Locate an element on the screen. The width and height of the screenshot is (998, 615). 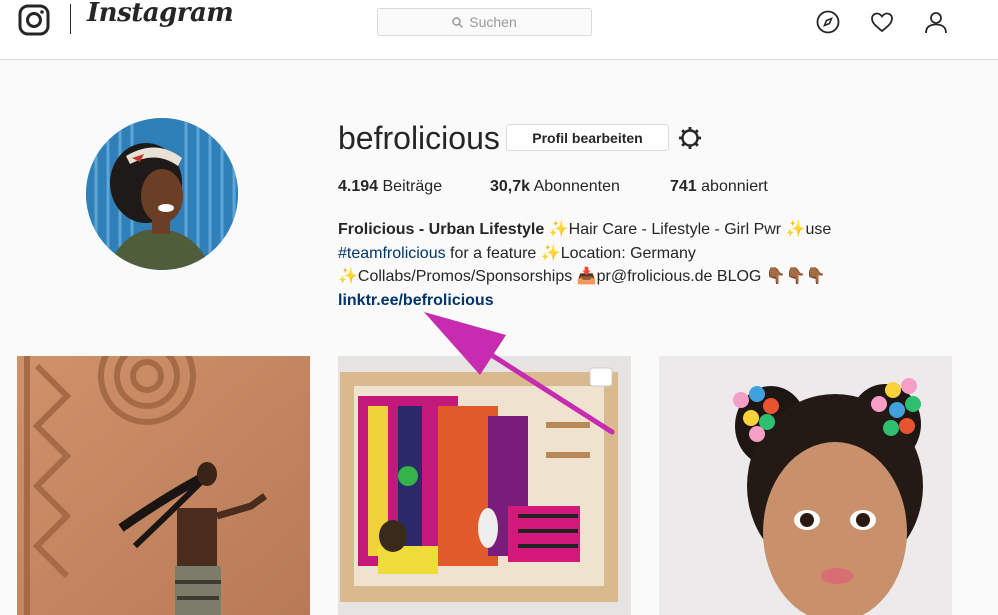
followers-stat: 30,7k Abonnenten is located at coordinates (555, 187).